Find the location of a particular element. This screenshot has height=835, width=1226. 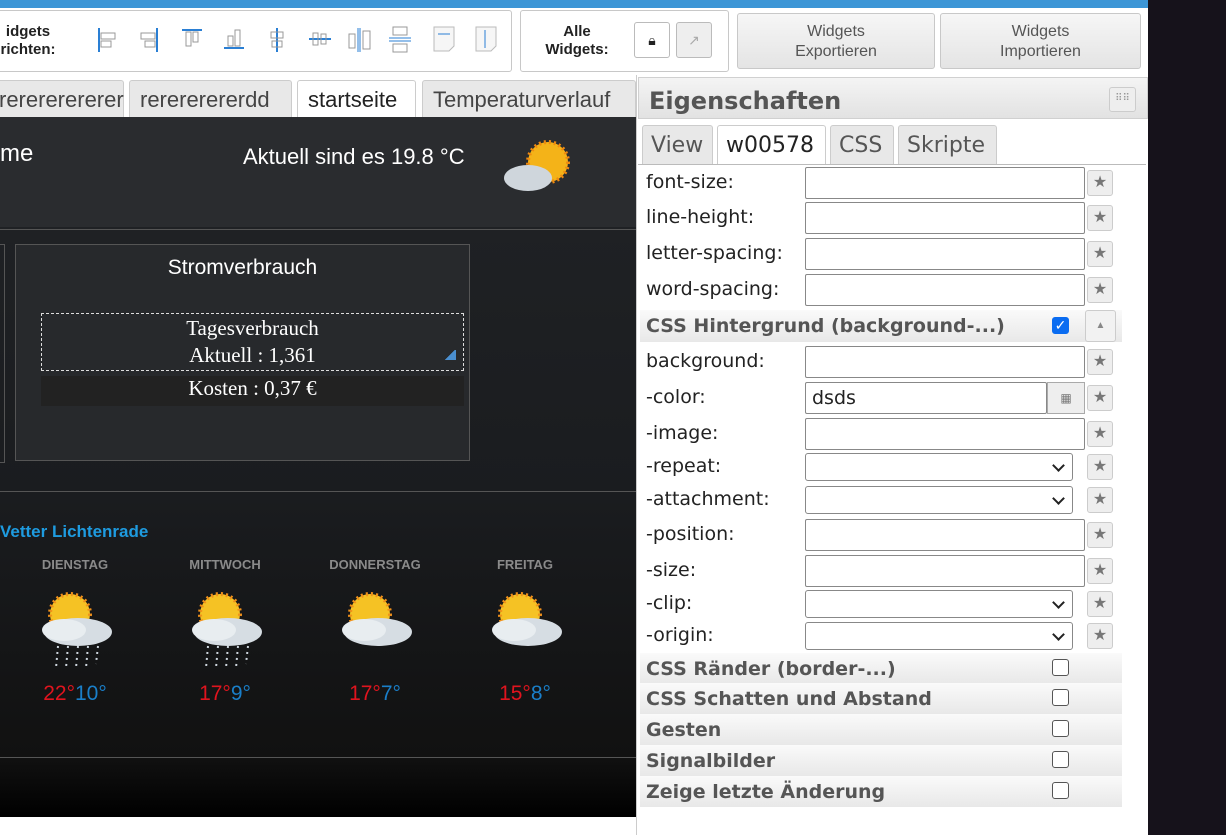

chevron-up-icon: ▲ is located at coordinates (1100, 325).